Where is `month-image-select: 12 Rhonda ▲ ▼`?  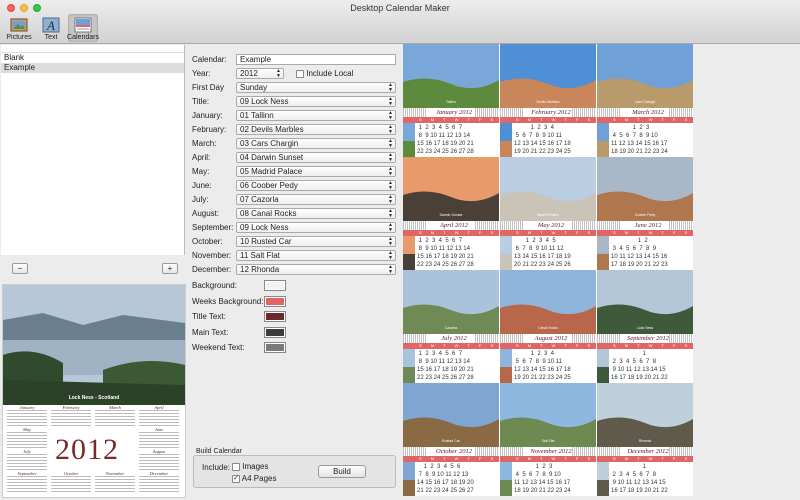
month-image-select: 12 Rhonda ▲ ▼ is located at coordinates (316, 269).